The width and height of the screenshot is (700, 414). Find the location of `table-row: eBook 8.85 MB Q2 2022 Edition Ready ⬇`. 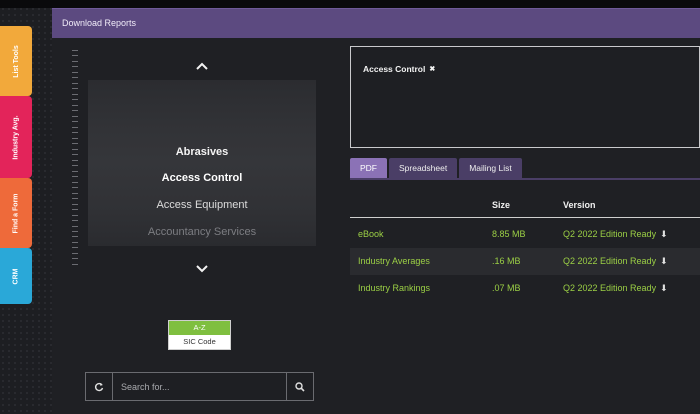

table-row: eBook 8.85 MB Q2 2022 Edition Ready ⬇ is located at coordinates (525, 234).